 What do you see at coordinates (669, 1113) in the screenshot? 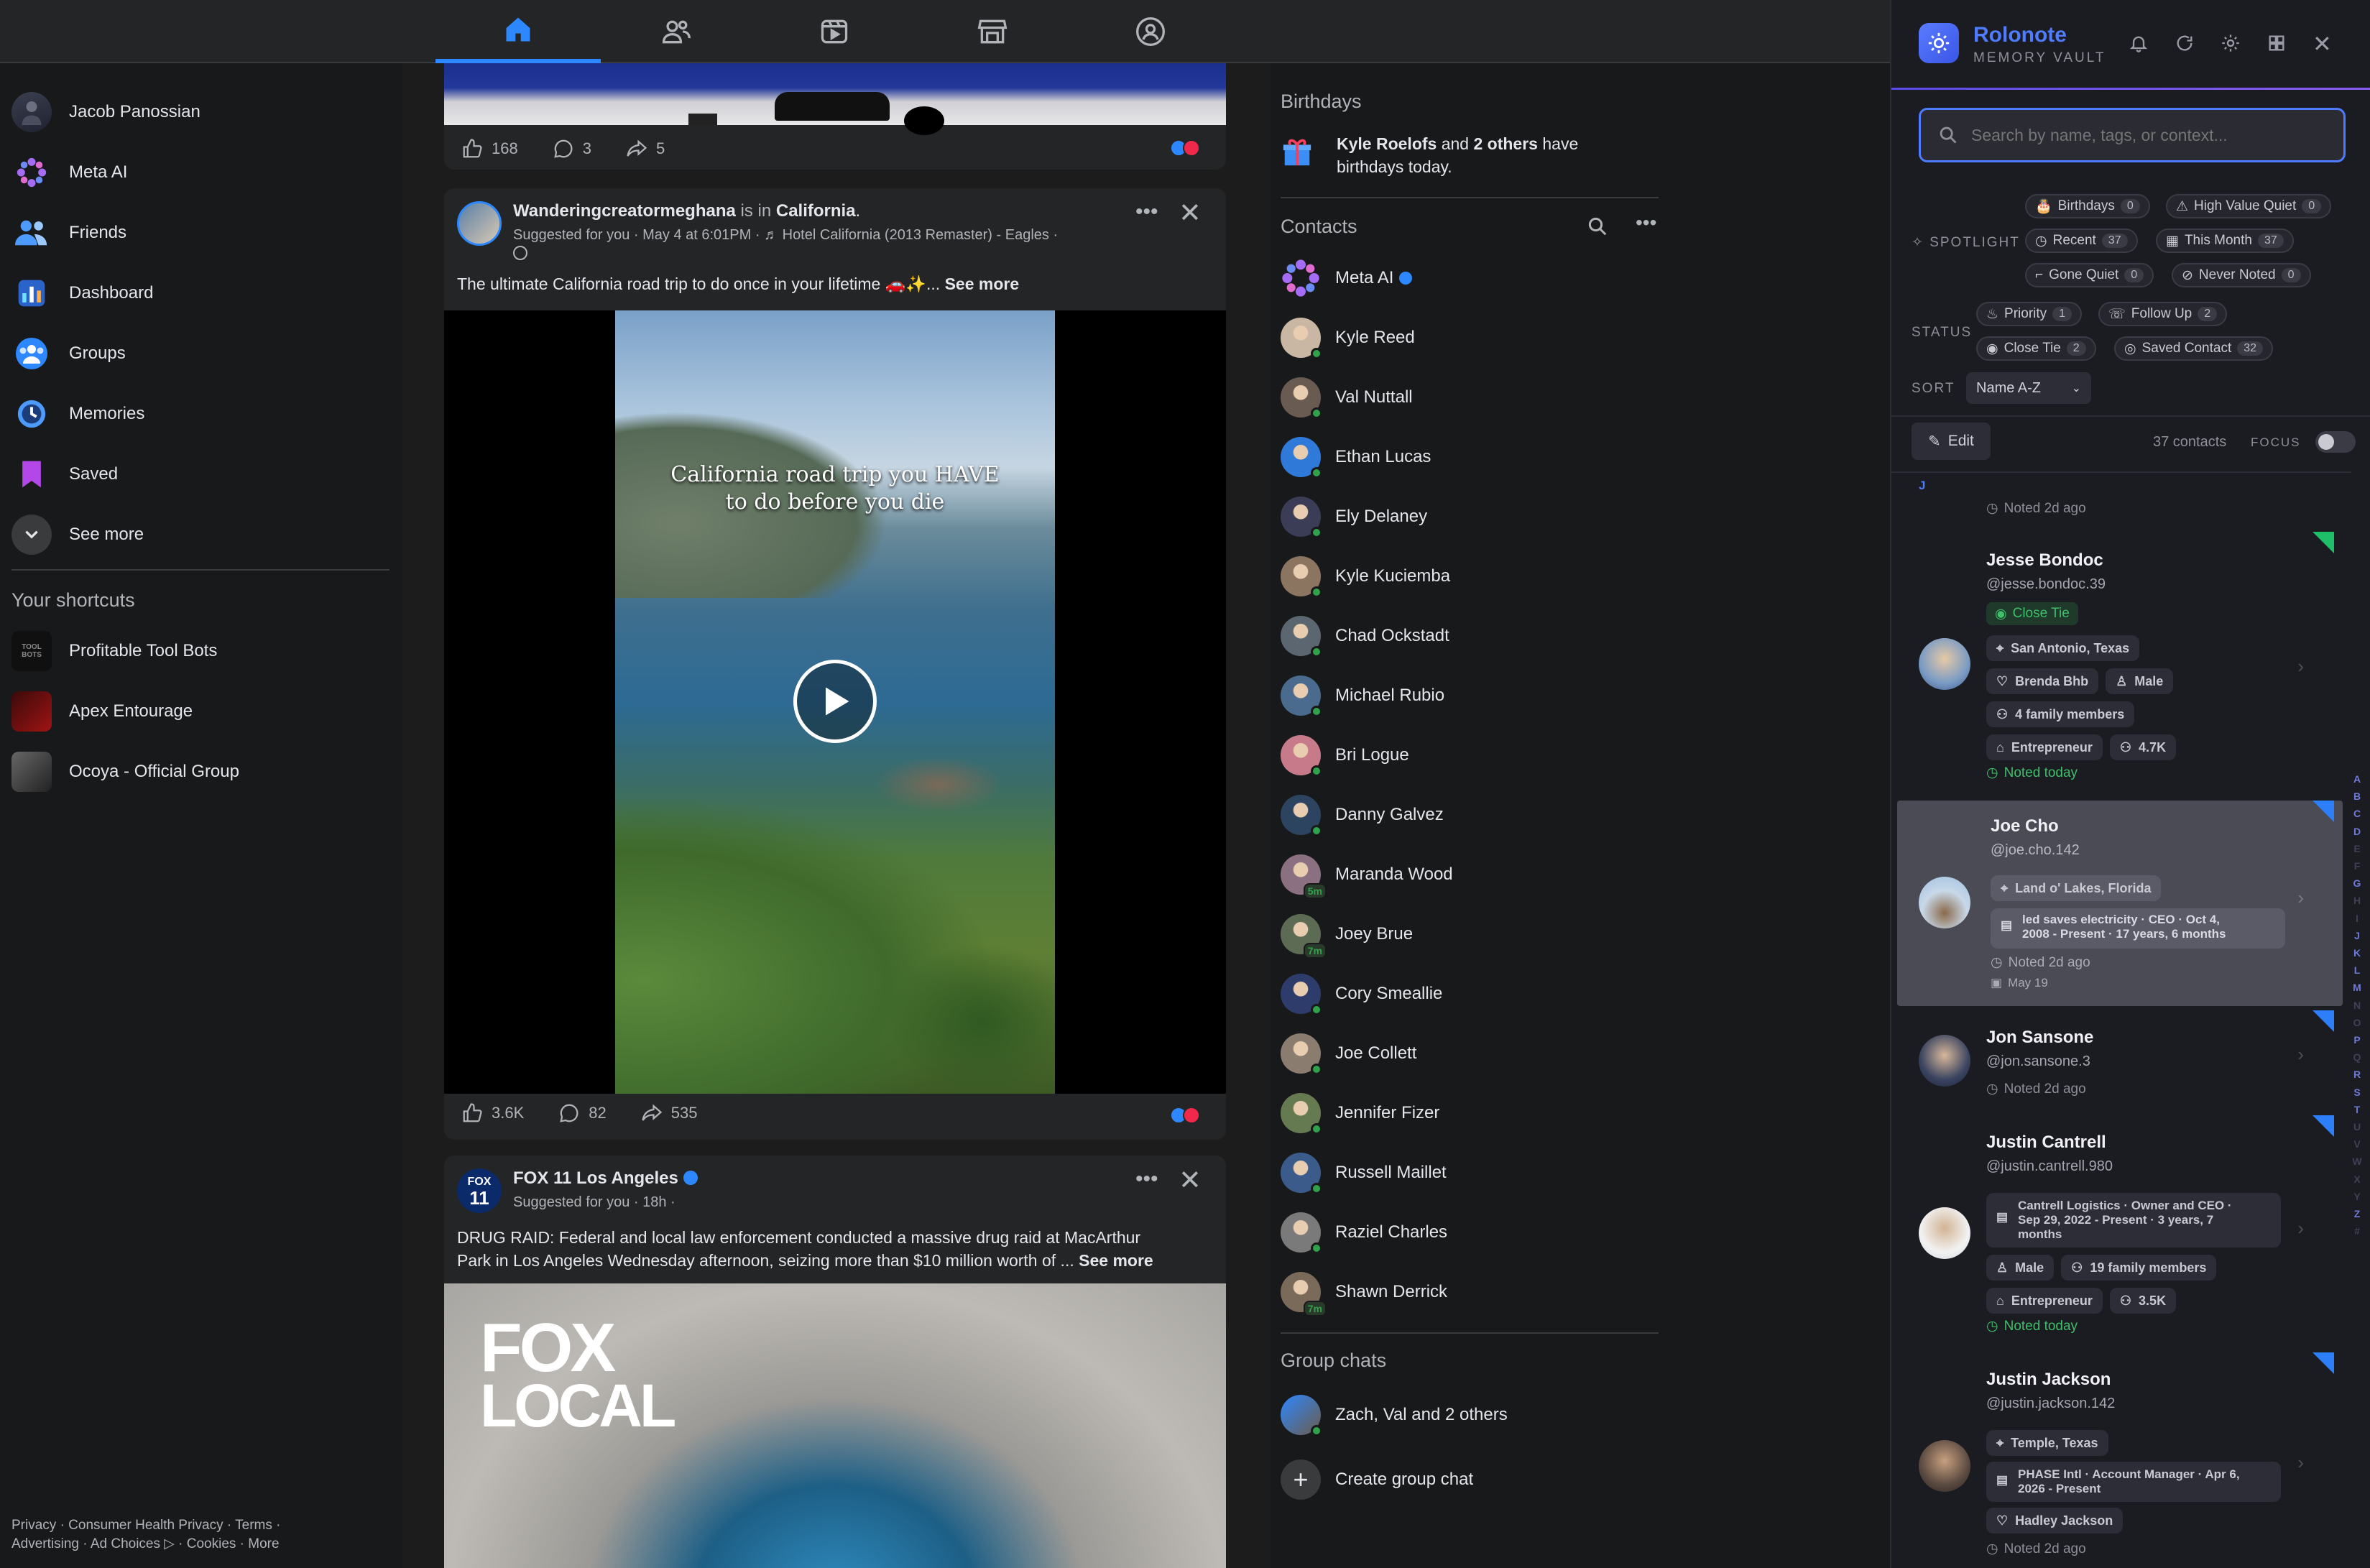
I see `share-button: 535` at bounding box center [669, 1113].